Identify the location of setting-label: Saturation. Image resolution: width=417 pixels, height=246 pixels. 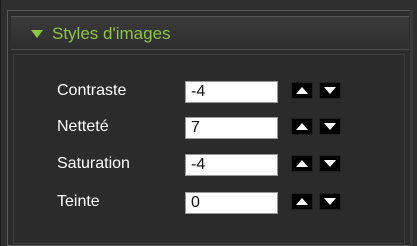
(93, 163).